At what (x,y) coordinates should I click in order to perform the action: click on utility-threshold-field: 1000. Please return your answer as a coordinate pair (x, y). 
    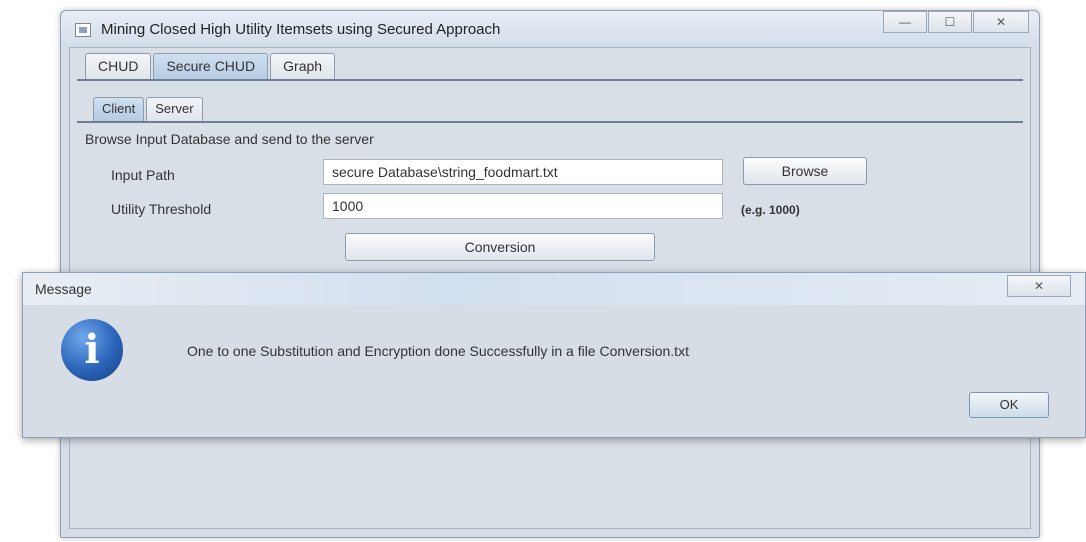
    Looking at the image, I should click on (523, 206).